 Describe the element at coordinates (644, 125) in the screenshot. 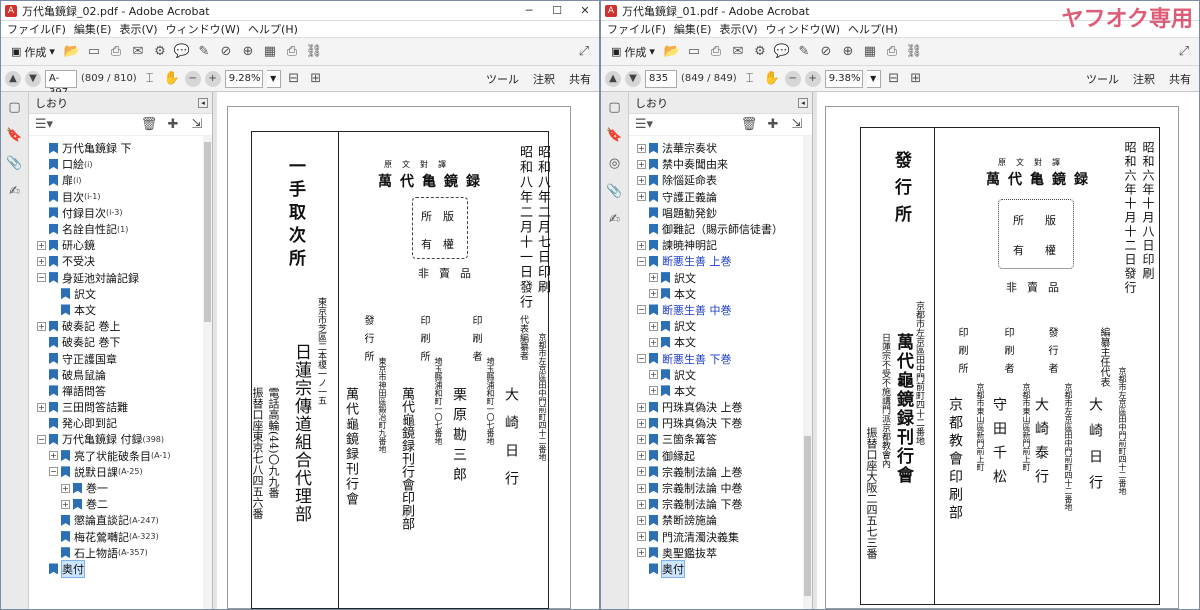

I see `options-icon: ☰▾` at that location.